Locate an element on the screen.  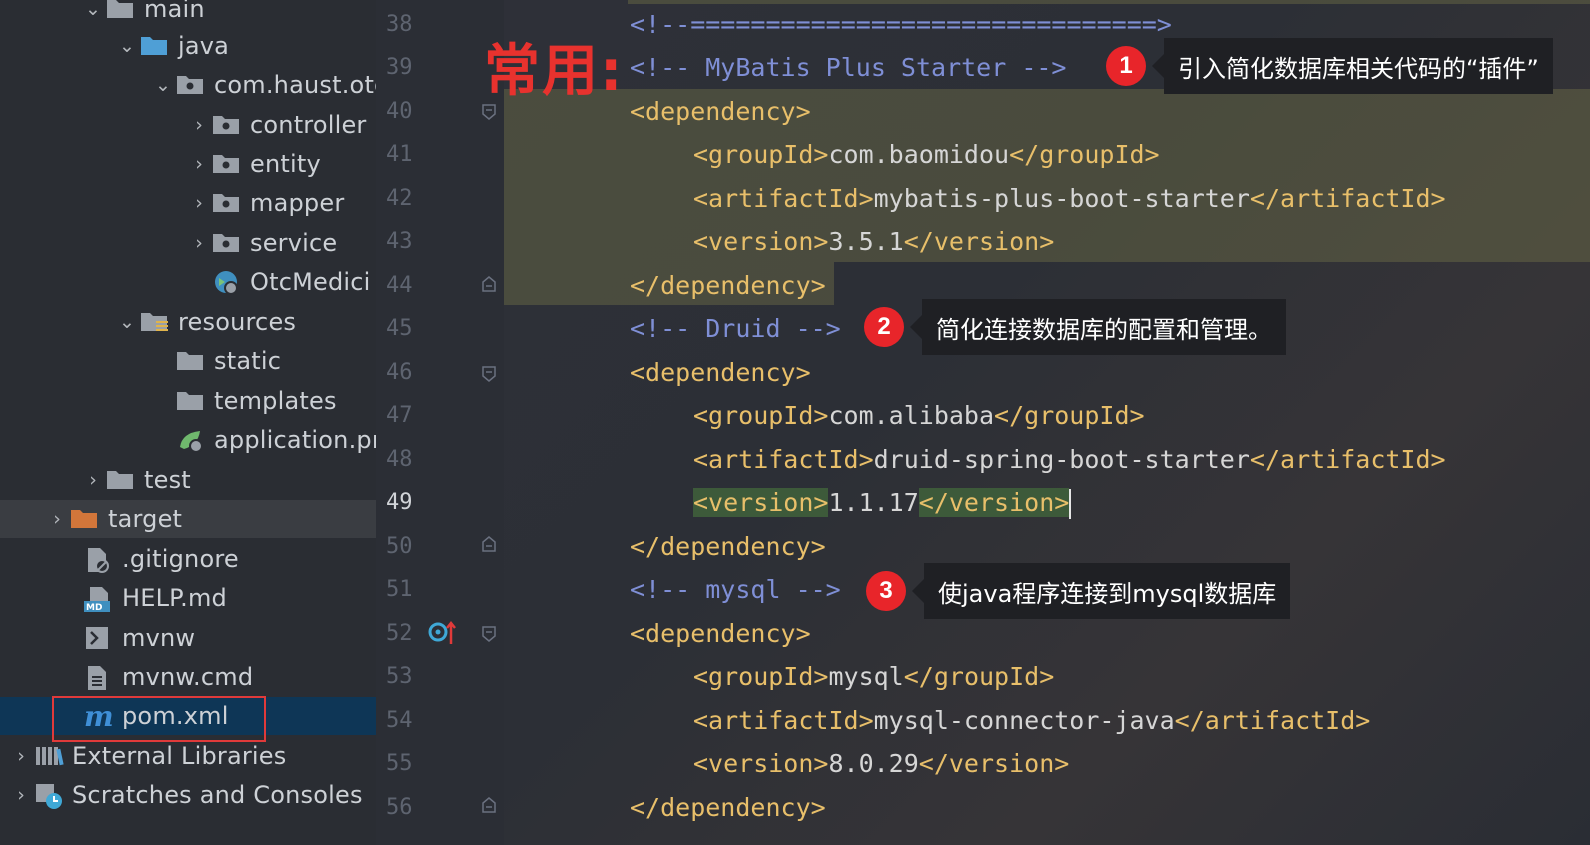
code-line-51: <!-- mysql --> is located at coordinates (735, 590).